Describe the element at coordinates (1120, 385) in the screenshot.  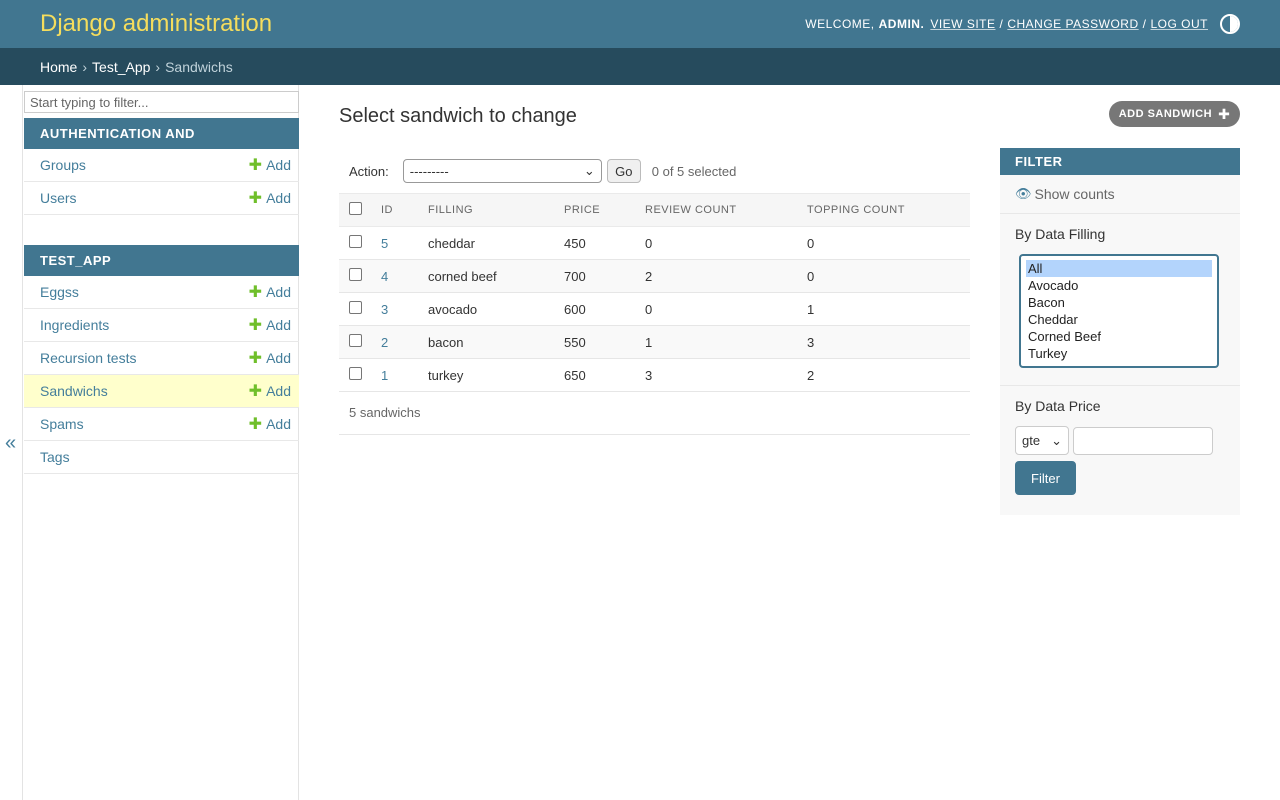
I see `divider` at that location.